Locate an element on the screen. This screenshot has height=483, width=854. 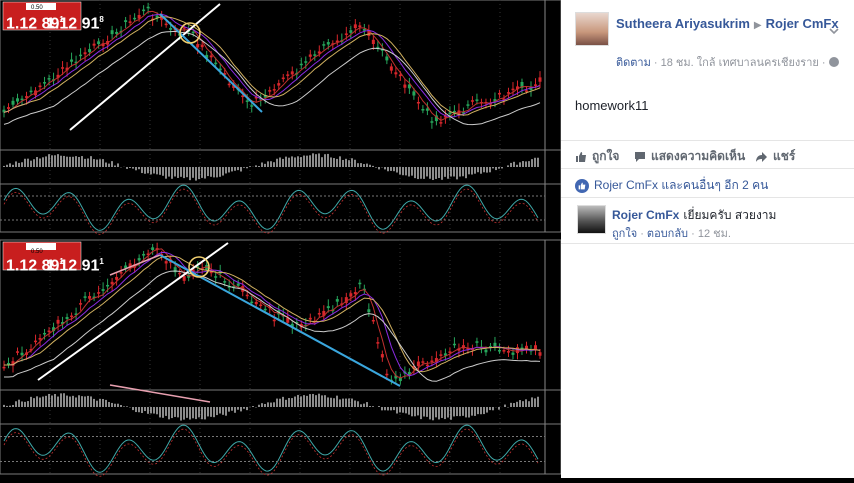
reactions-summary: Rojer CmFx และคนอื่นๆ อีก 2 คน is located at coordinates (671, 185).